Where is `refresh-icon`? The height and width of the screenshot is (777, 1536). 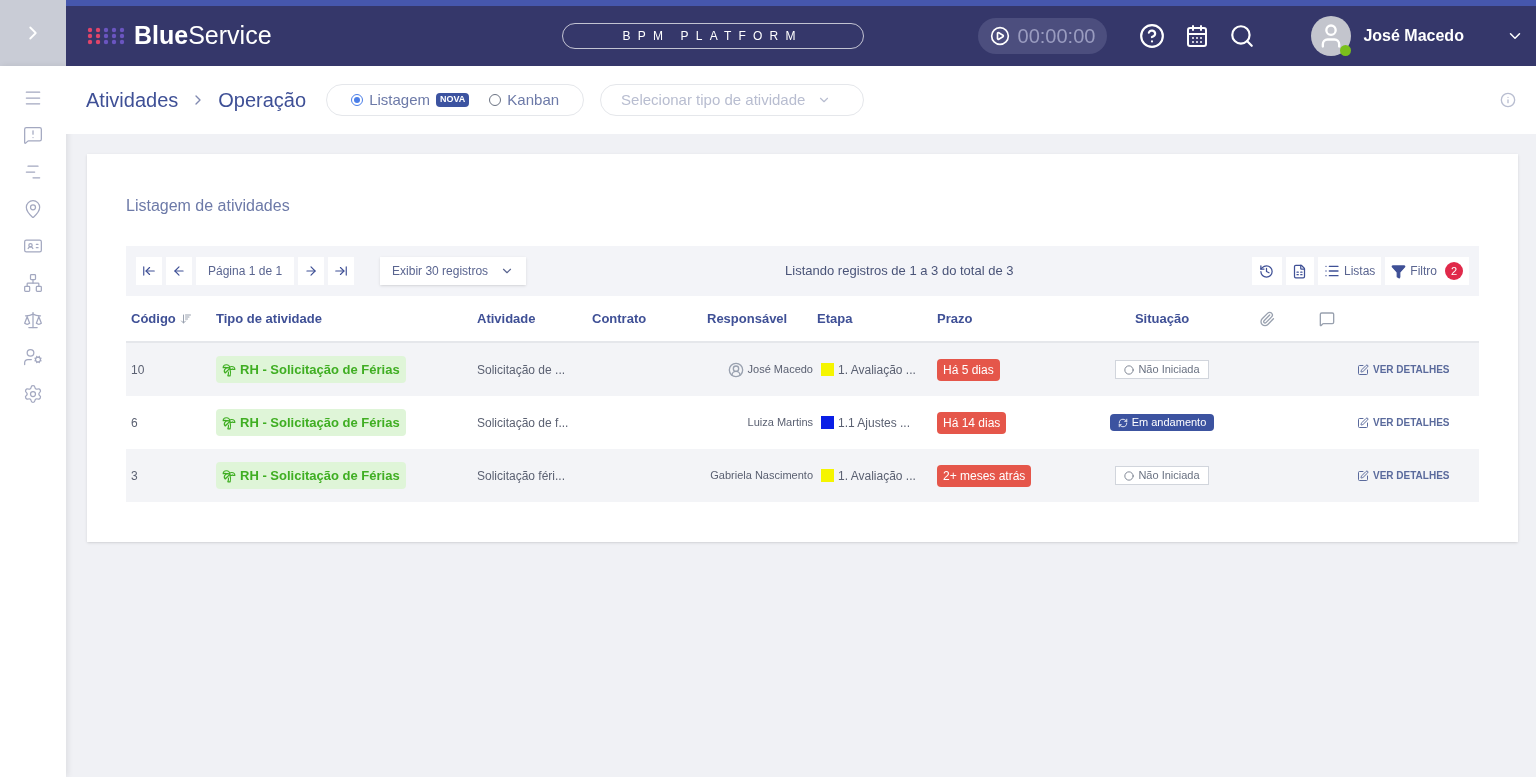
refresh-icon is located at coordinates (1122, 422).